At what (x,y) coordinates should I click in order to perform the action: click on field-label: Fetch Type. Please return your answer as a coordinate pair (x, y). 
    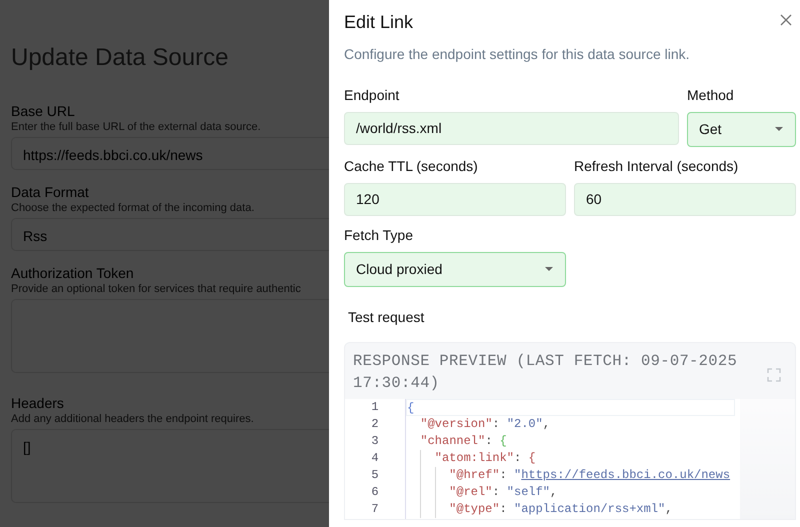
    Looking at the image, I should click on (379, 235).